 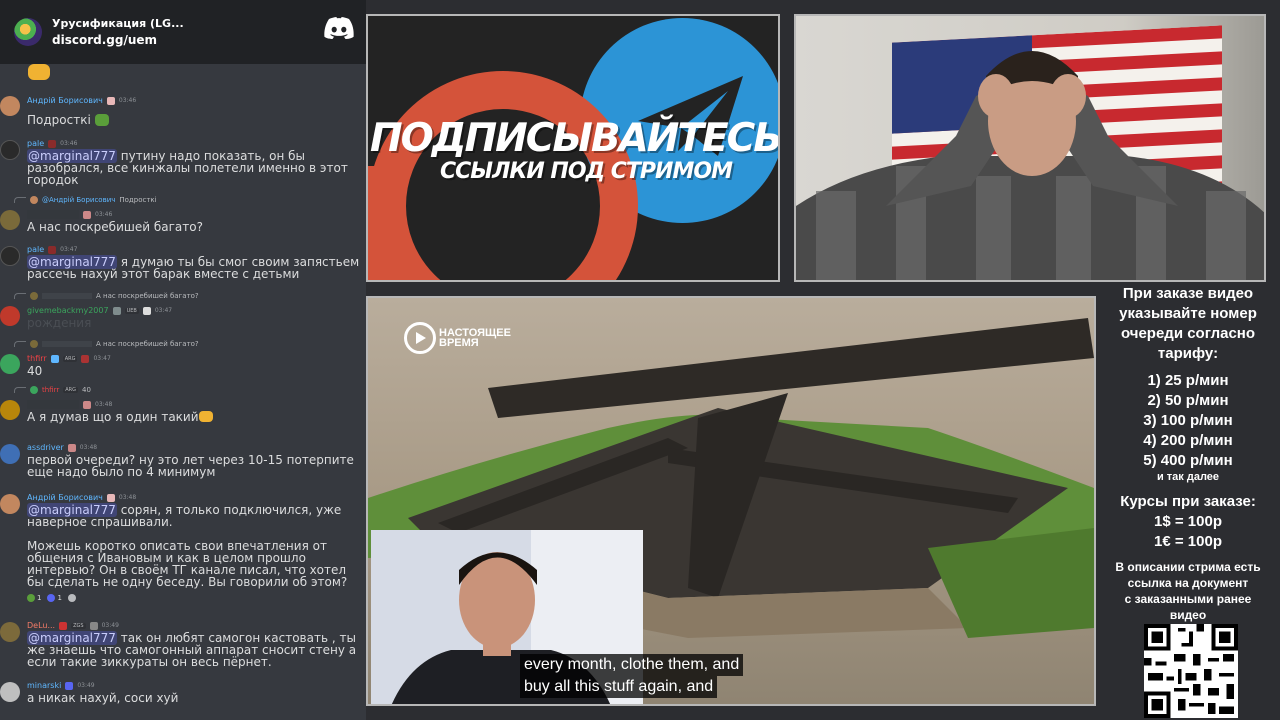 What do you see at coordinates (28, 32) in the screenshot?
I see `server-icon` at bounding box center [28, 32].